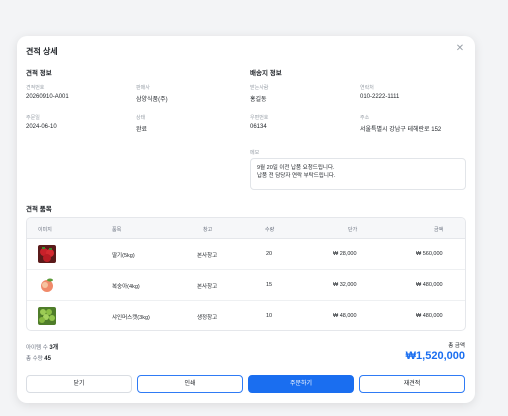 Image resolution: width=508 pixels, height=416 pixels. I want to click on th-qty: 수량, so click(270, 230).